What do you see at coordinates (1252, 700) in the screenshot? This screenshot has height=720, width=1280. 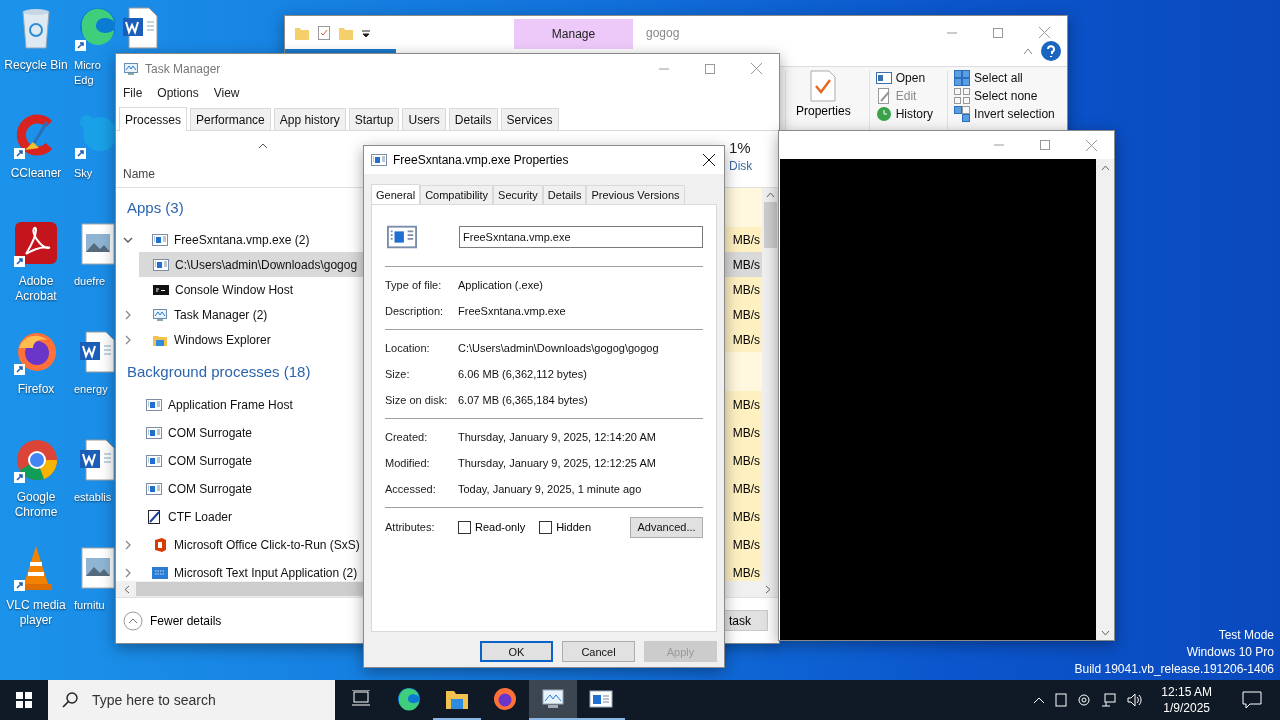 I see `notification-icon` at bounding box center [1252, 700].